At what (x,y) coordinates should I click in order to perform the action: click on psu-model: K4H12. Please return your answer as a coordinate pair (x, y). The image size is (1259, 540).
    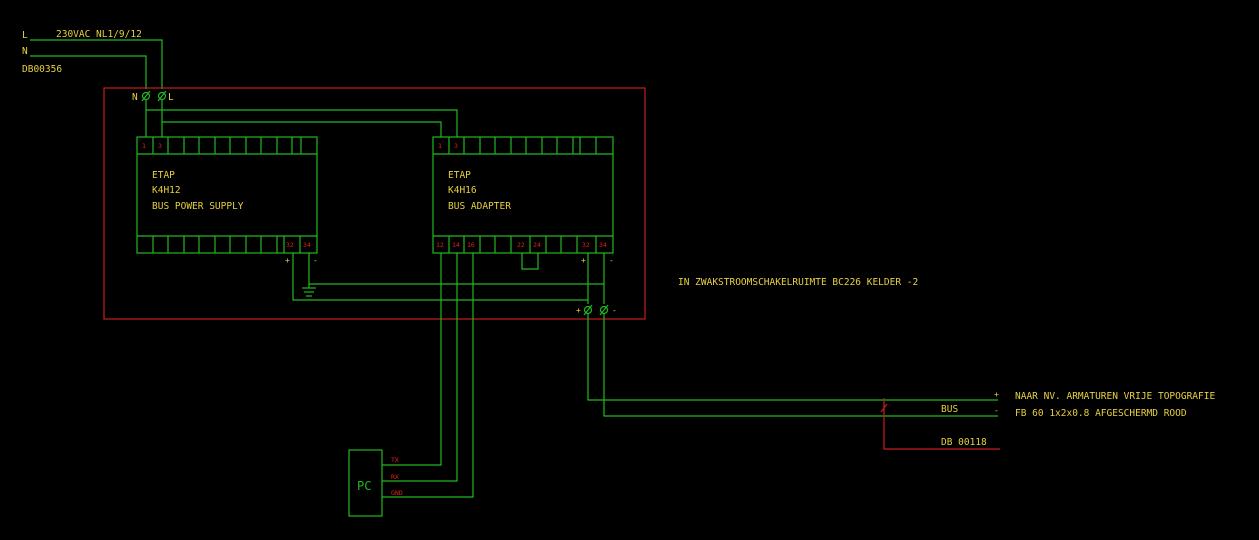
    Looking at the image, I should click on (166, 190).